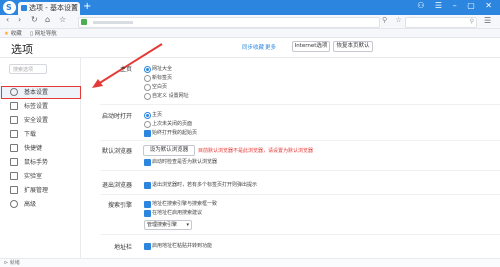 The image size is (500, 267). What do you see at coordinates (97, 83) in the screenshot?
I see `arrow-head` at bounding box center [97, 83].